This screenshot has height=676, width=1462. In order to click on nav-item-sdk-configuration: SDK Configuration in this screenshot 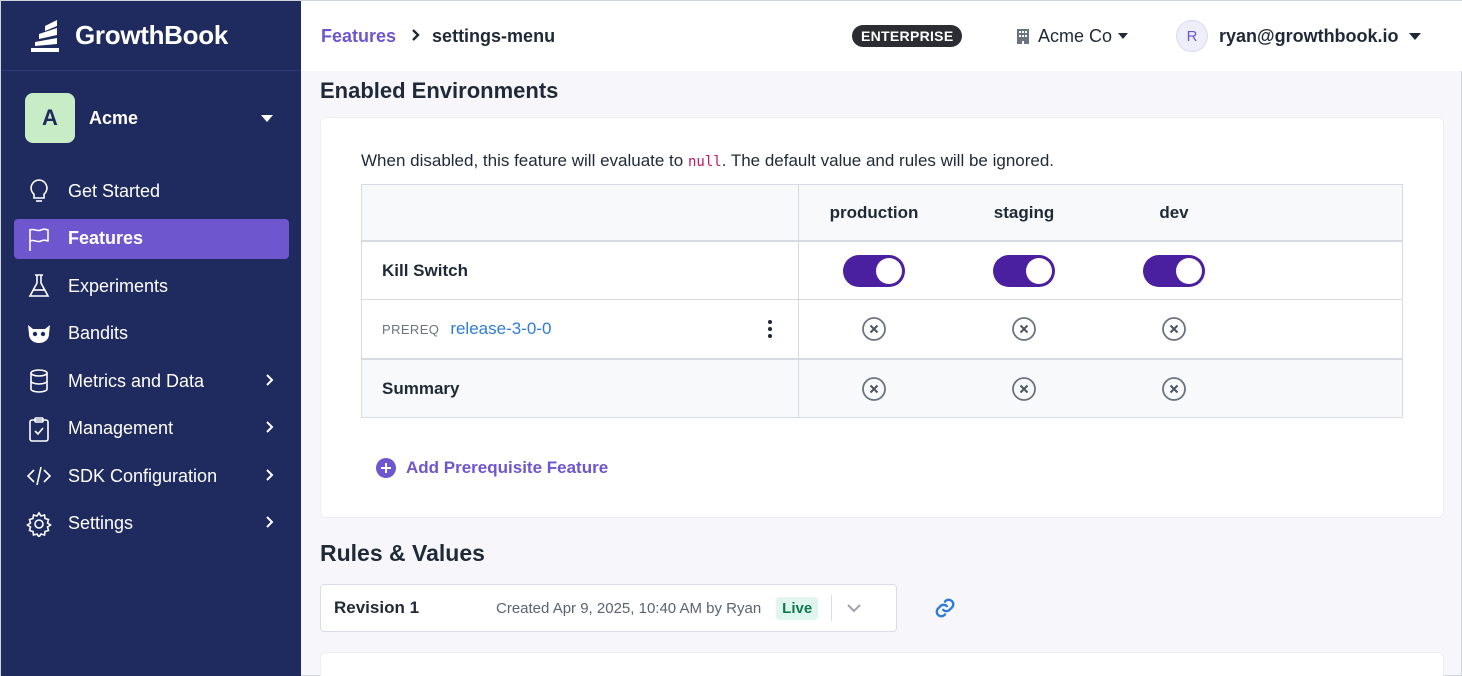, I will do `click(151, 476)`.